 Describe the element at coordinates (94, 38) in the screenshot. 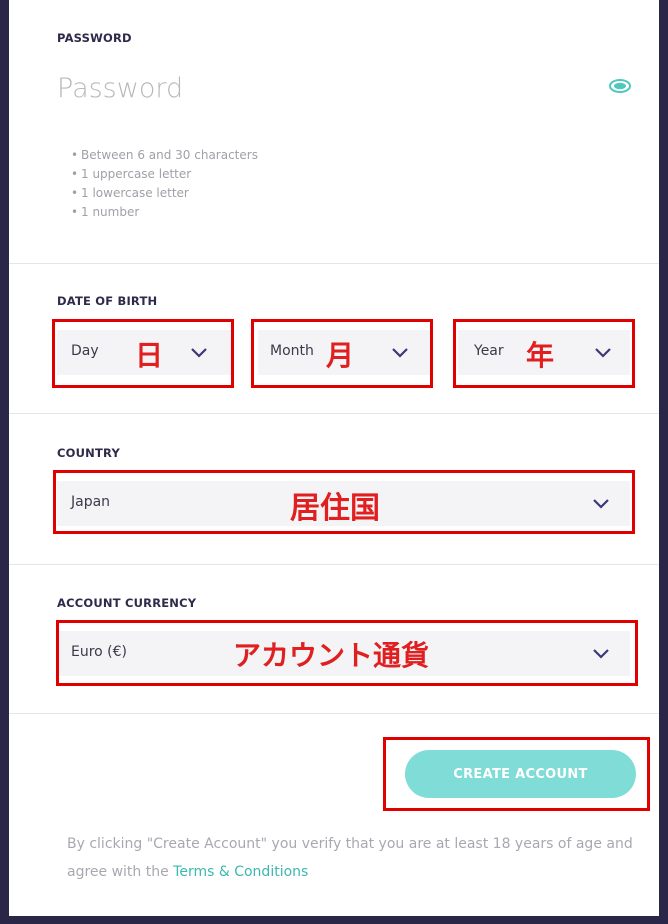

I see `password-label: PASSWORD` at that location.